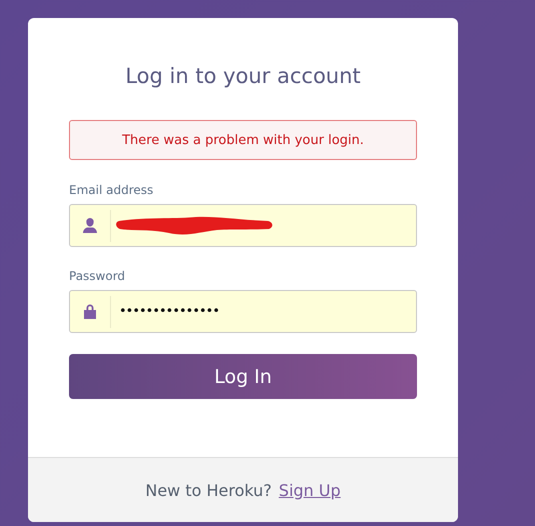 This screenshot has width=535, height=526. What do you see at coordinates (243, 311) in the screenshot?
I see `password-field: •••••••••••••••` at bounding box center [243, 311].